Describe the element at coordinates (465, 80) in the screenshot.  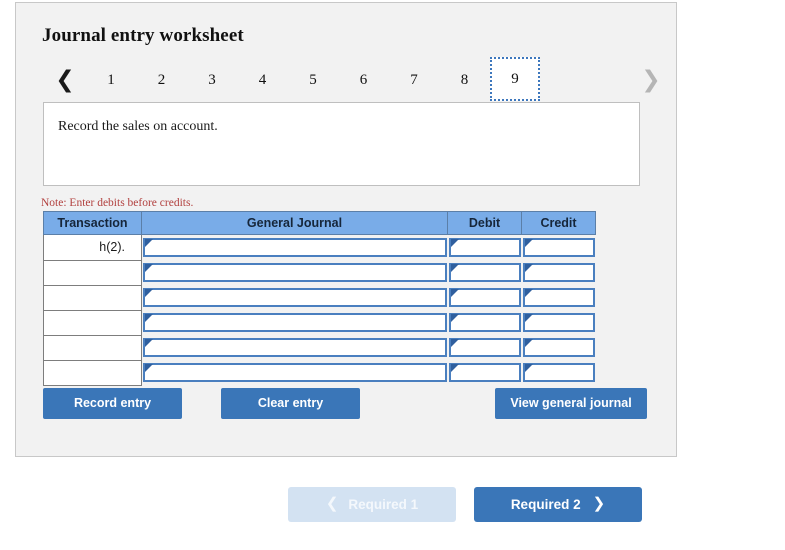
I see `pagination-page-8: 8` at that location.